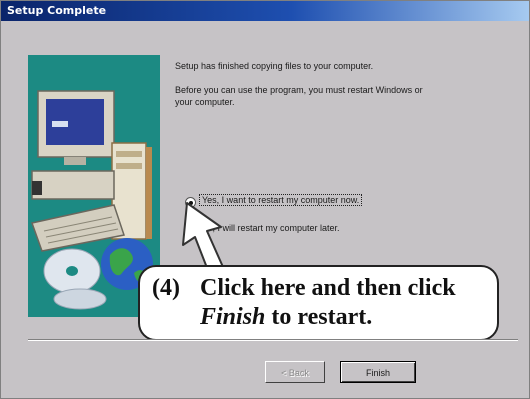 The width and height of the screenshot is (530, 399). I want to click on finish-button: Finish, so click(378, 372).